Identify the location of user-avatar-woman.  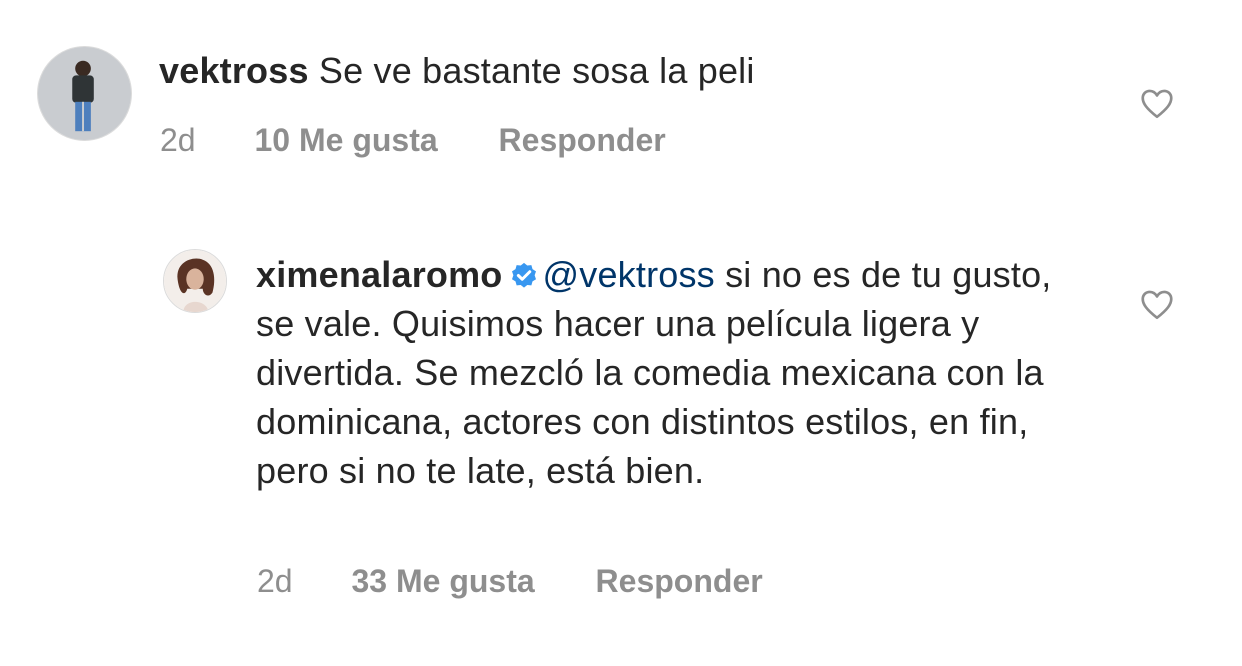
(195, 281).